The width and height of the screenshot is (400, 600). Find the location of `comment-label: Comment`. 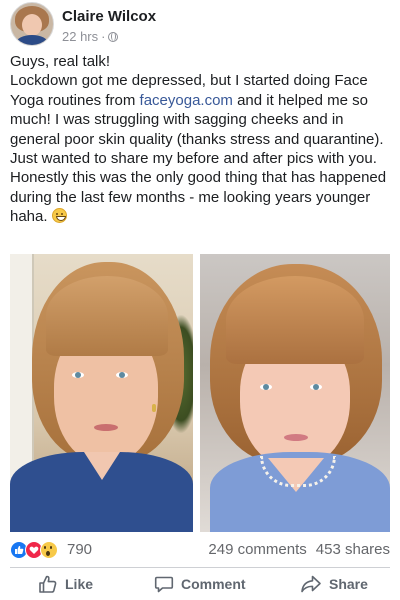

comment-label: Comment is located at coordinates (213, 584).